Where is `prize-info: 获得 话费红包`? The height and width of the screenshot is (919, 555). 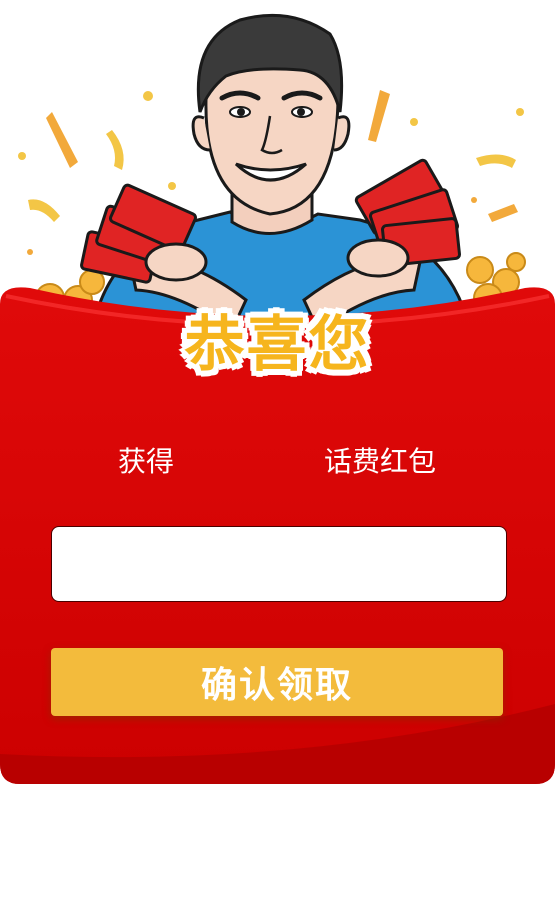 prize-info: 获得 话费红包 is located at coordinates (277, 462).